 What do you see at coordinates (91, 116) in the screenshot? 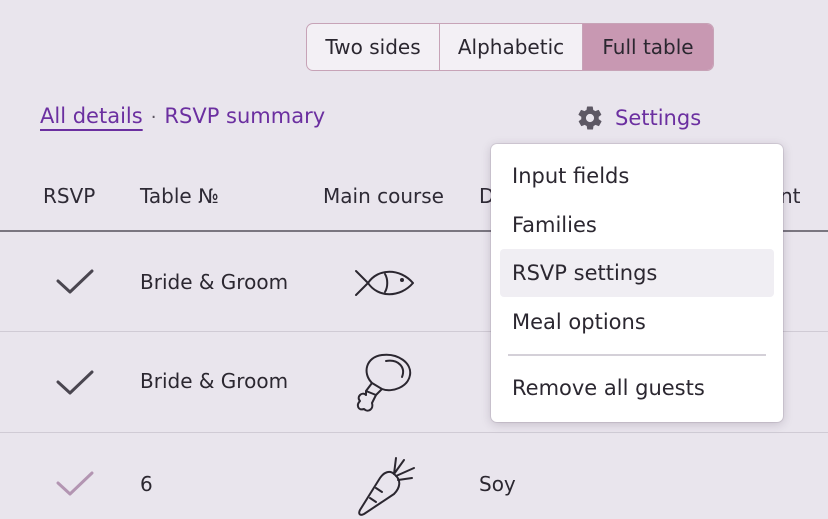
I see `all-details-link: All details` at bounding box center [91, 116].